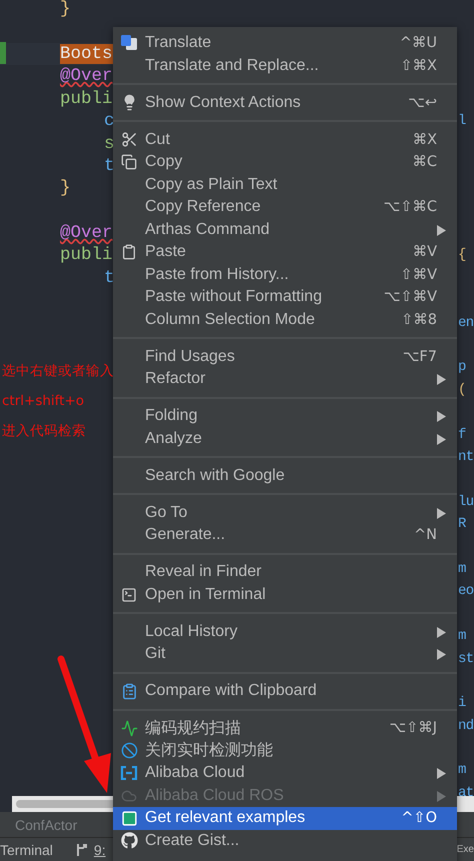 The width and height of the screenshot is (474, 861). What do you see at coordinates (81, 849) in the screenshot?
I see `branch-icon` at bounding box center [81, 849].